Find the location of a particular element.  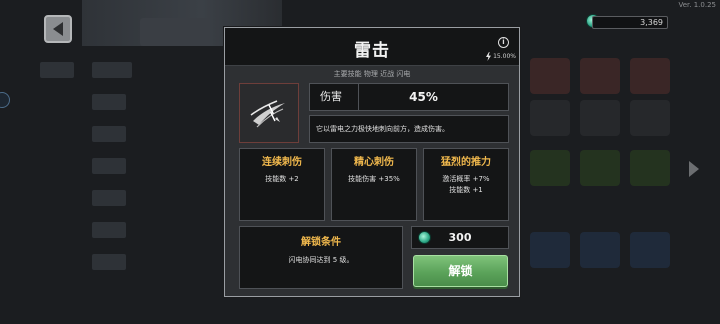

unlock-condition-panel: 解锁条件 闪电协同达到 5 级。 is located at coordinates (321, 257).